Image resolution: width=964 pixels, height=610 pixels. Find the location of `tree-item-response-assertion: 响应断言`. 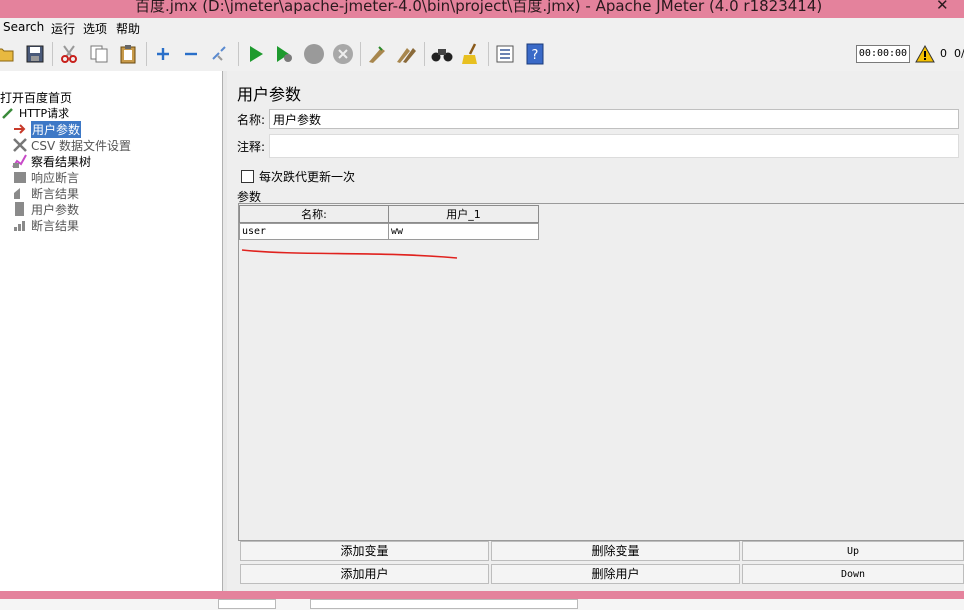

tree-item-response-assertion: 响应断言 is located at coordinates (45, 177).